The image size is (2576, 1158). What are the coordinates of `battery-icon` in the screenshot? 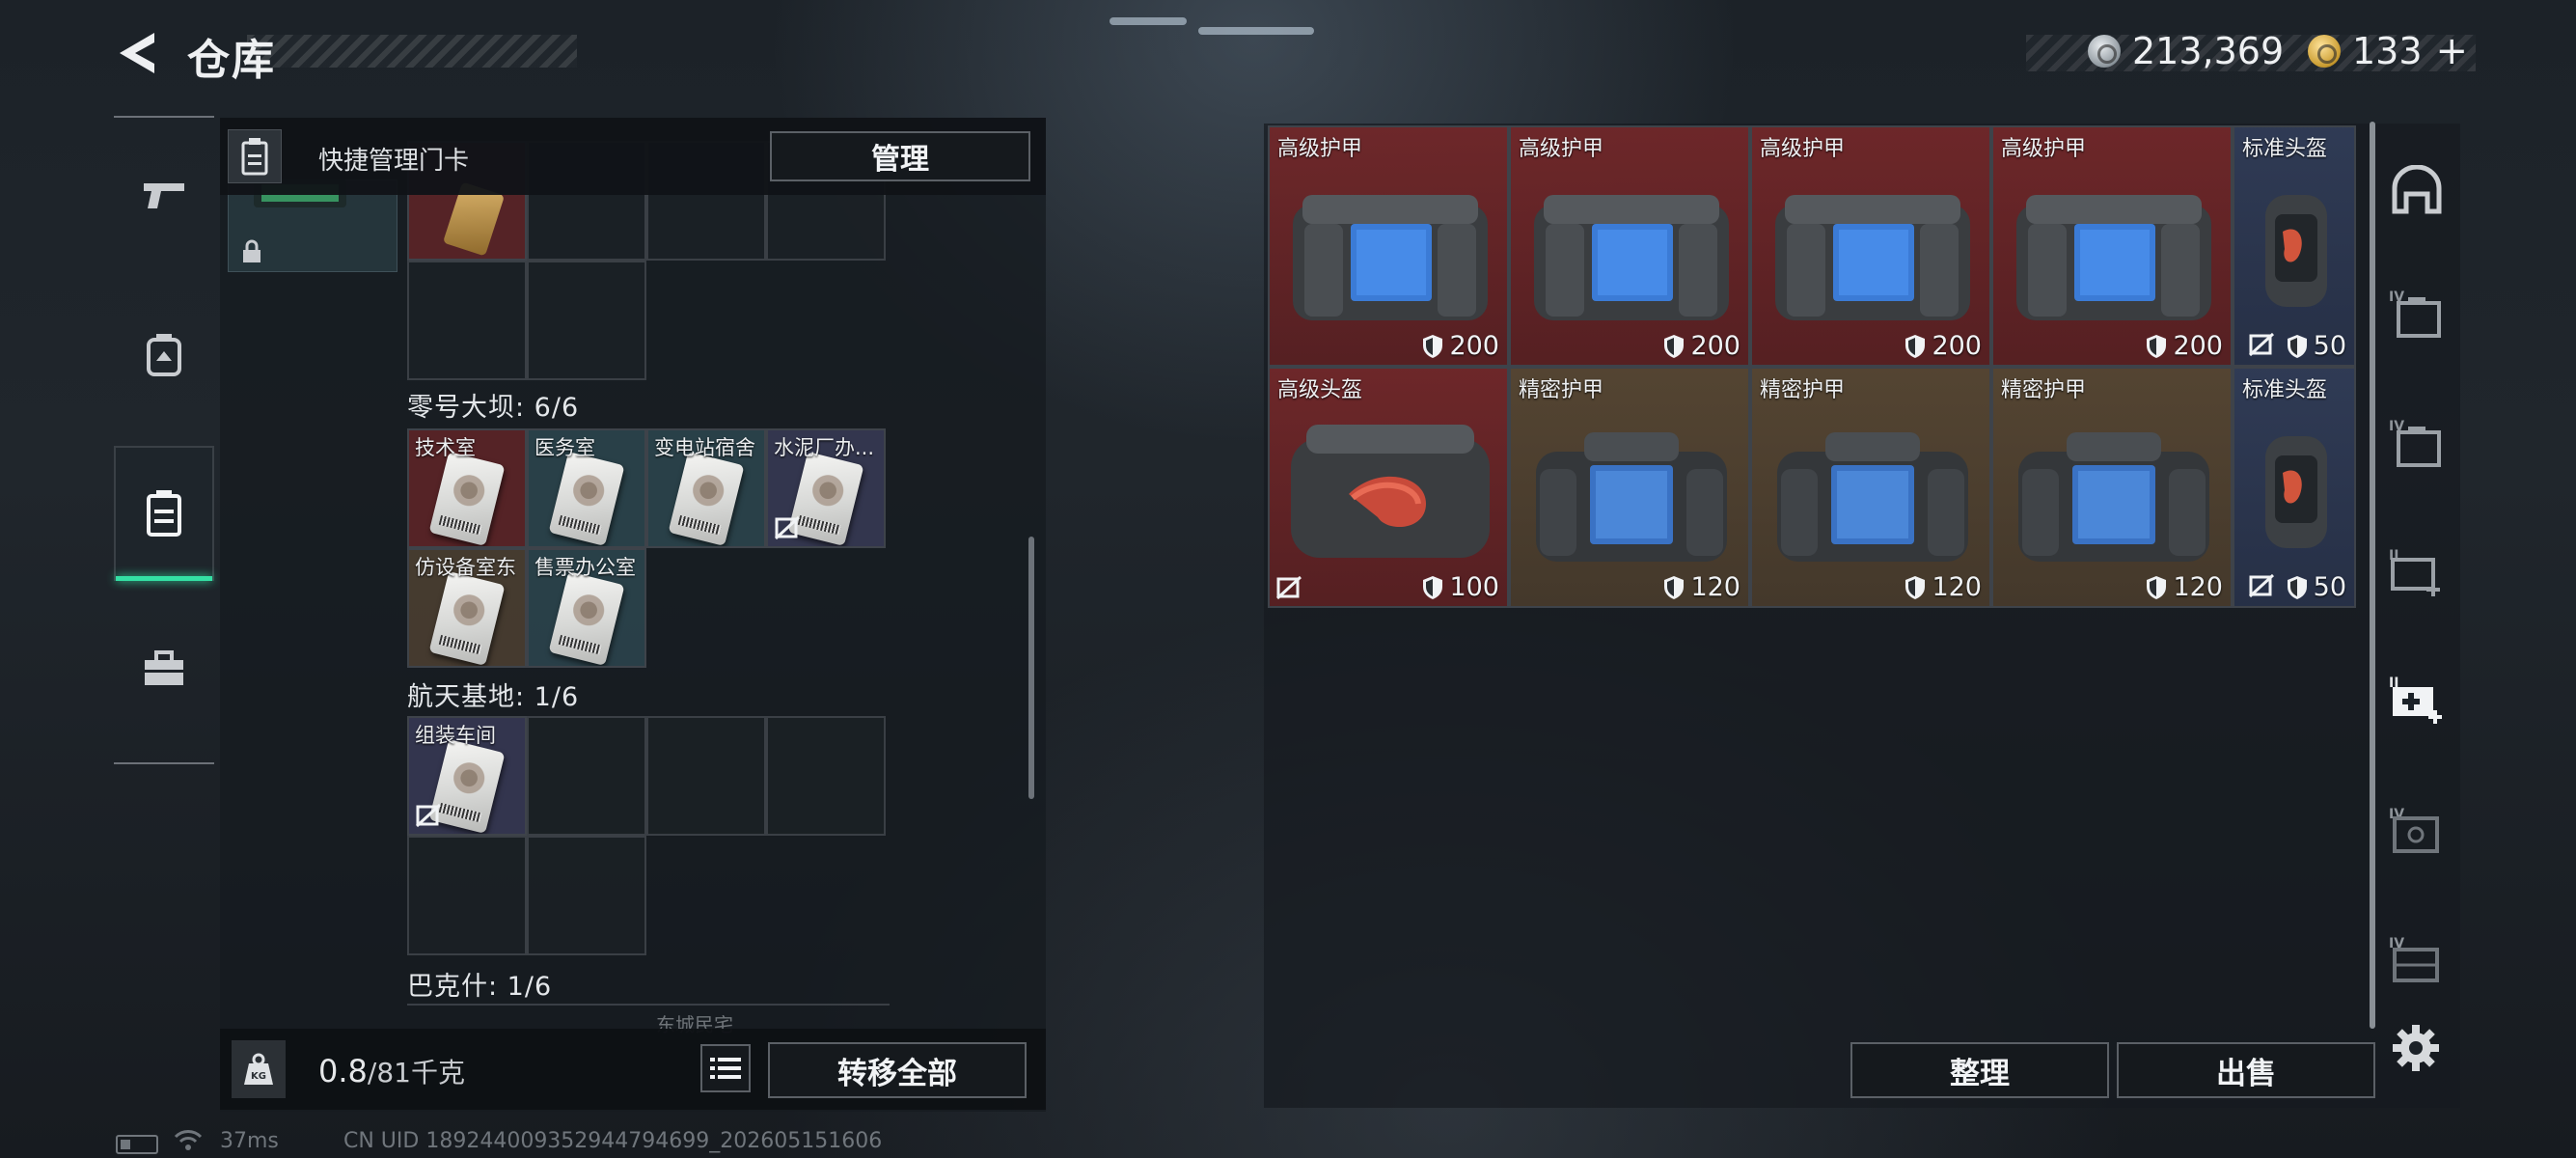 It's located at (137, 1144).